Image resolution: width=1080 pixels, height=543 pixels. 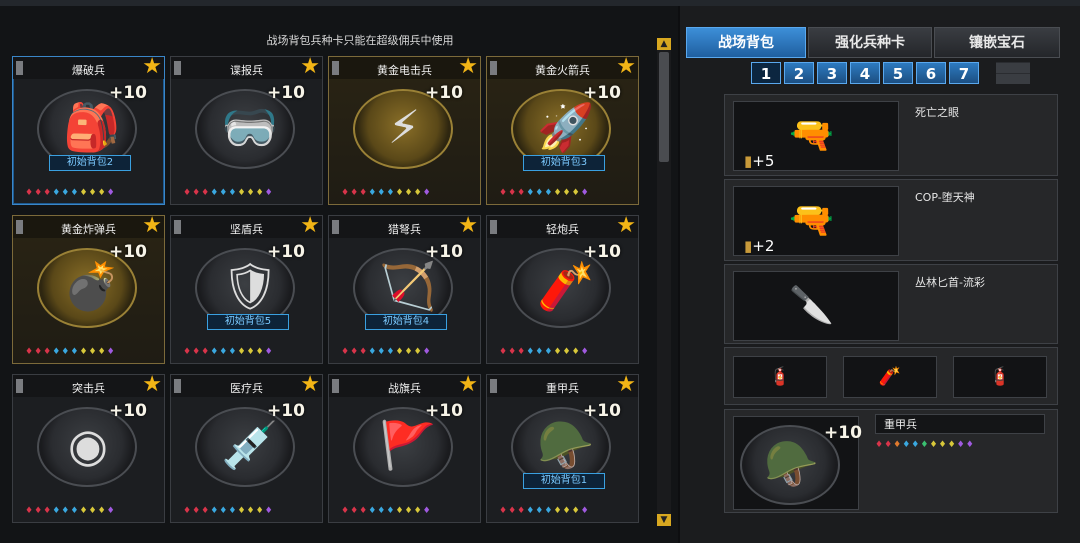 I want to click on card-header: 黄金炸弹兵 ★, so click(x=88, y=225).